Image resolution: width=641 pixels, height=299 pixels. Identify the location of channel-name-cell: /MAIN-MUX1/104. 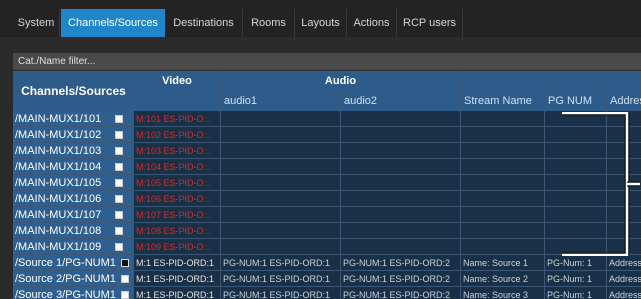
(73, 167).